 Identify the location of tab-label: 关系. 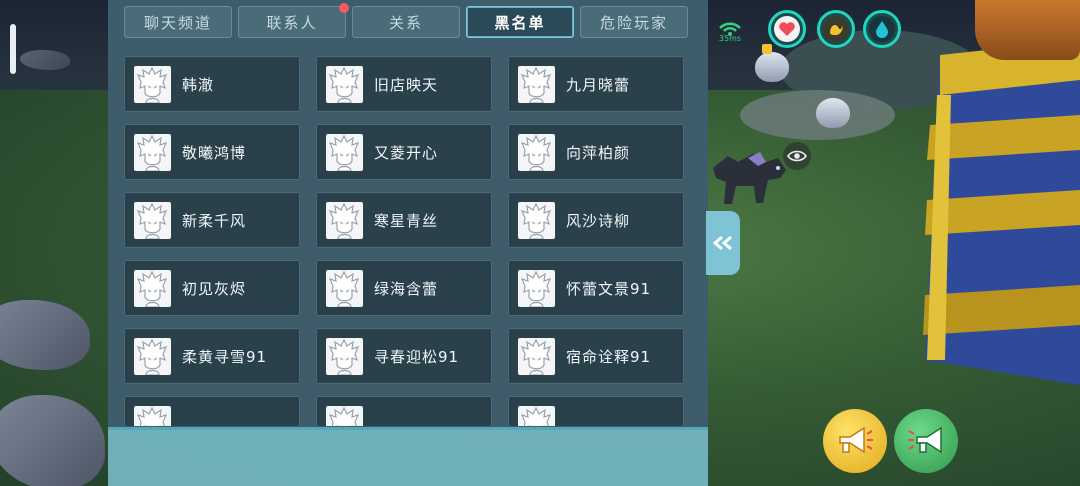
(405, 22).